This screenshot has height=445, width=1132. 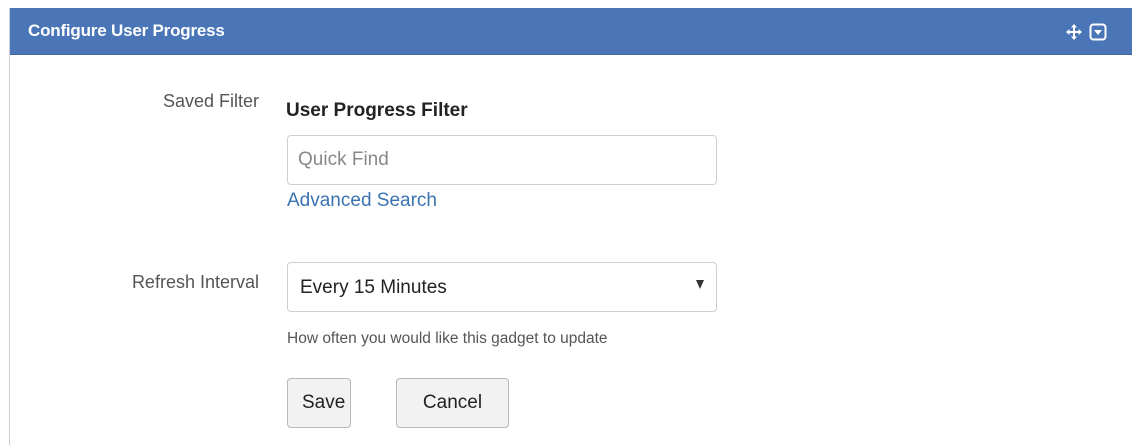 What do you see at coordinates (700, 284) in the screenshot?
I see `chevron-down-icon` at bounding box center [700, 284].